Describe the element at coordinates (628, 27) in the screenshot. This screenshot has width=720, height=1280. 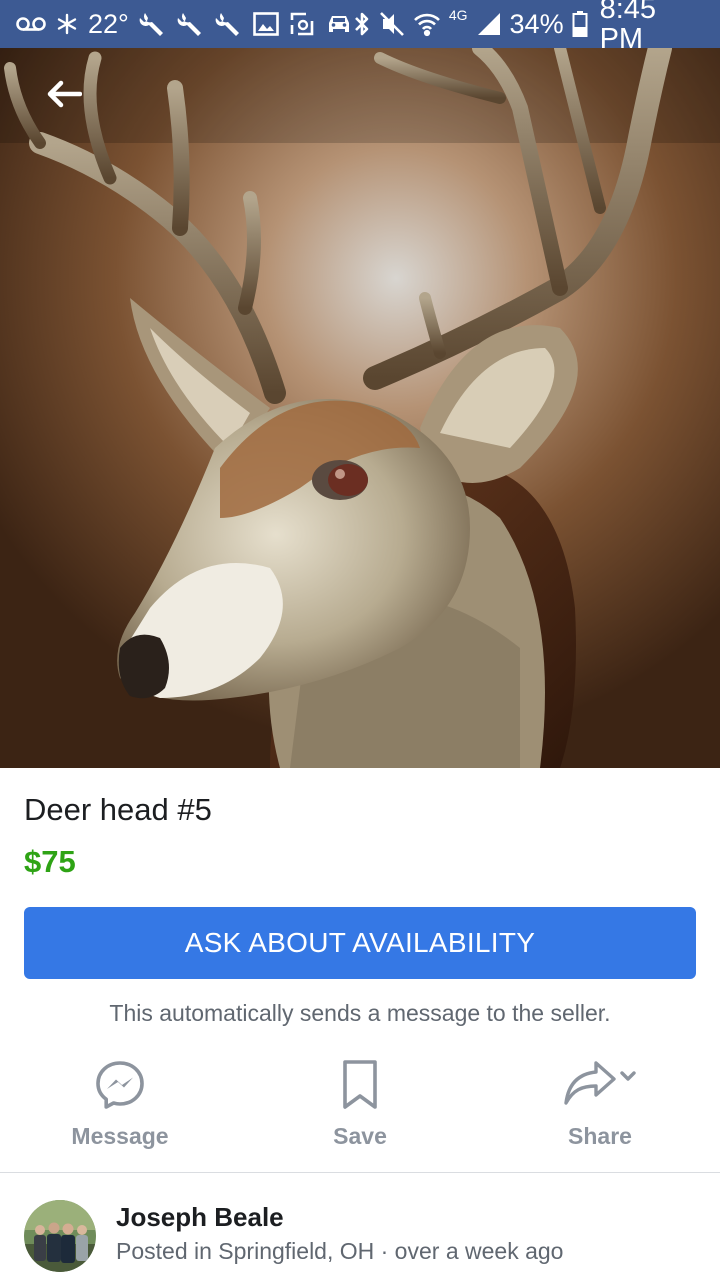
I see `clock-time: 8:45 PM` at that location.